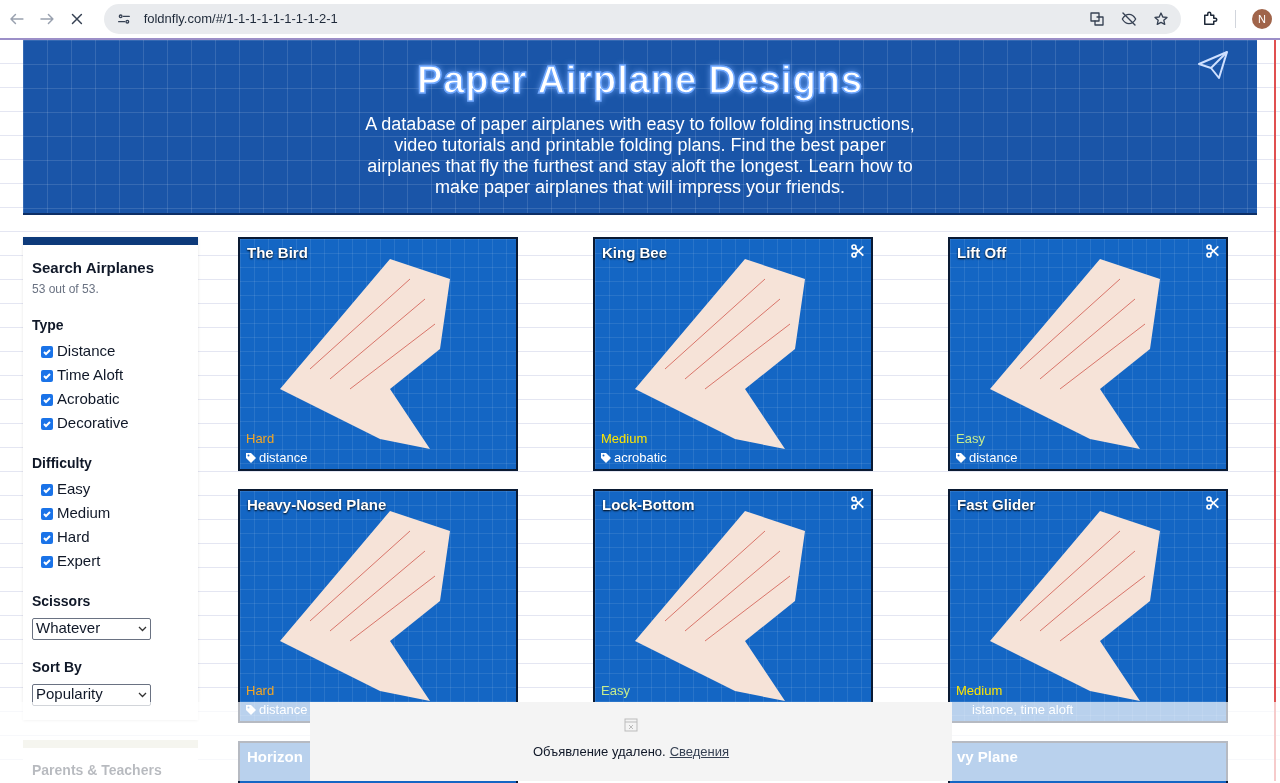  I want to click on dropdown-select: Whatever, so click(91, 628).